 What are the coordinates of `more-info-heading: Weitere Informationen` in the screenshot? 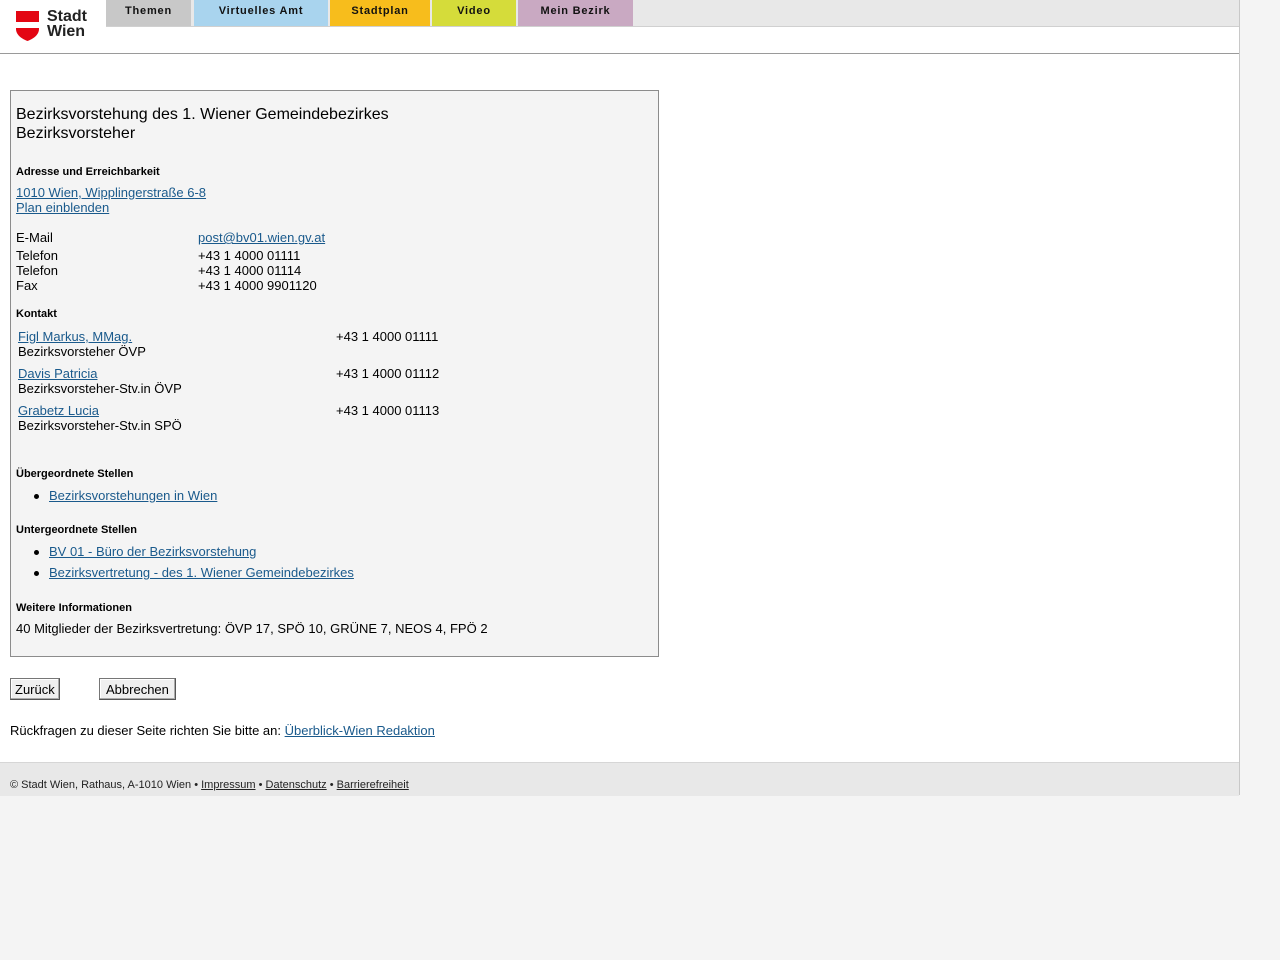 It's located at (74, 608).